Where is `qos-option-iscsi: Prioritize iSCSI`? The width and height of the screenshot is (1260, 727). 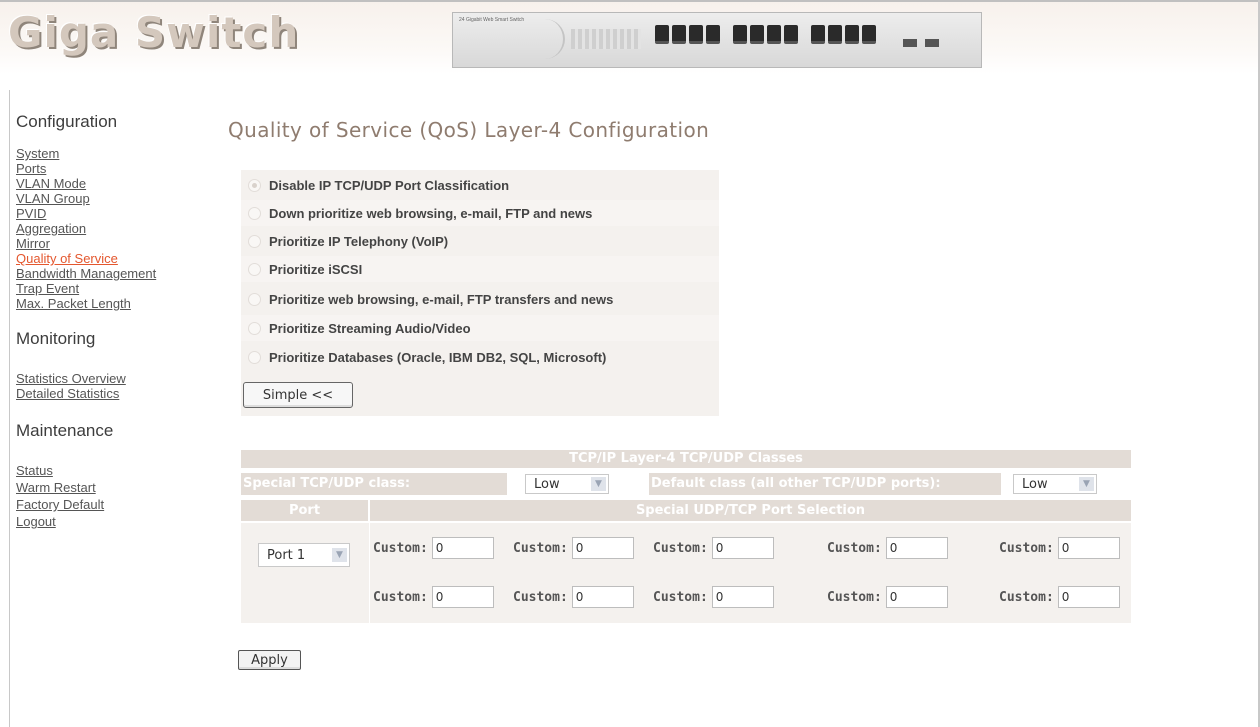
qos-option-iscsi: Prioritize iSCSI is located at coordinates (480, 269).